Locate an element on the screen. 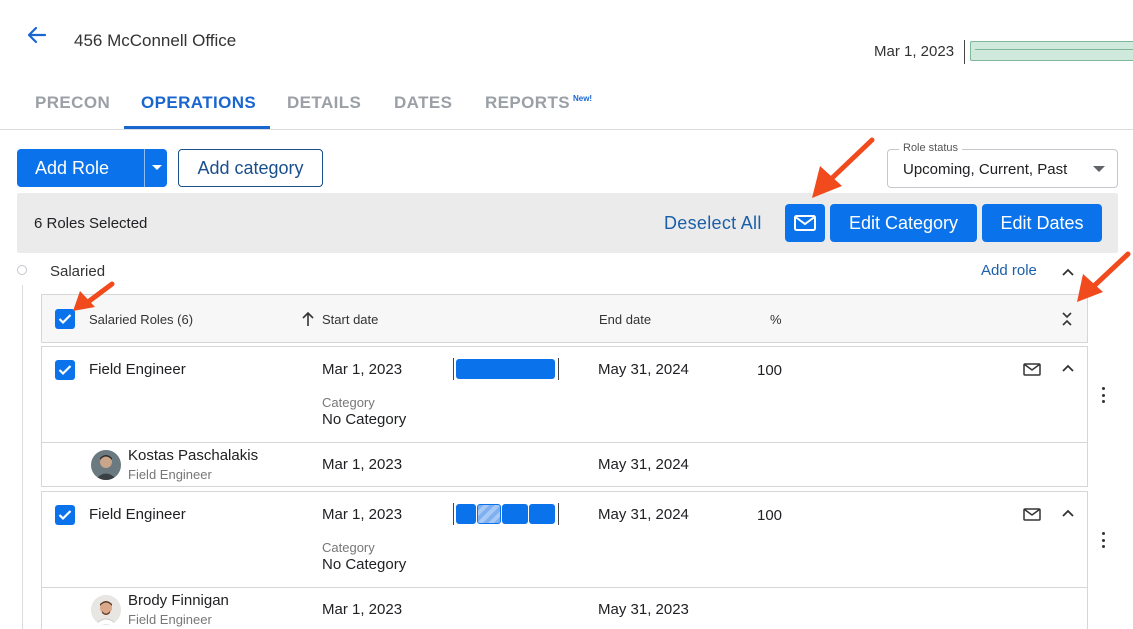 The width and height of the screenshot is (1133, 629). col-end-date: End date is located at coordinates (625, 319).